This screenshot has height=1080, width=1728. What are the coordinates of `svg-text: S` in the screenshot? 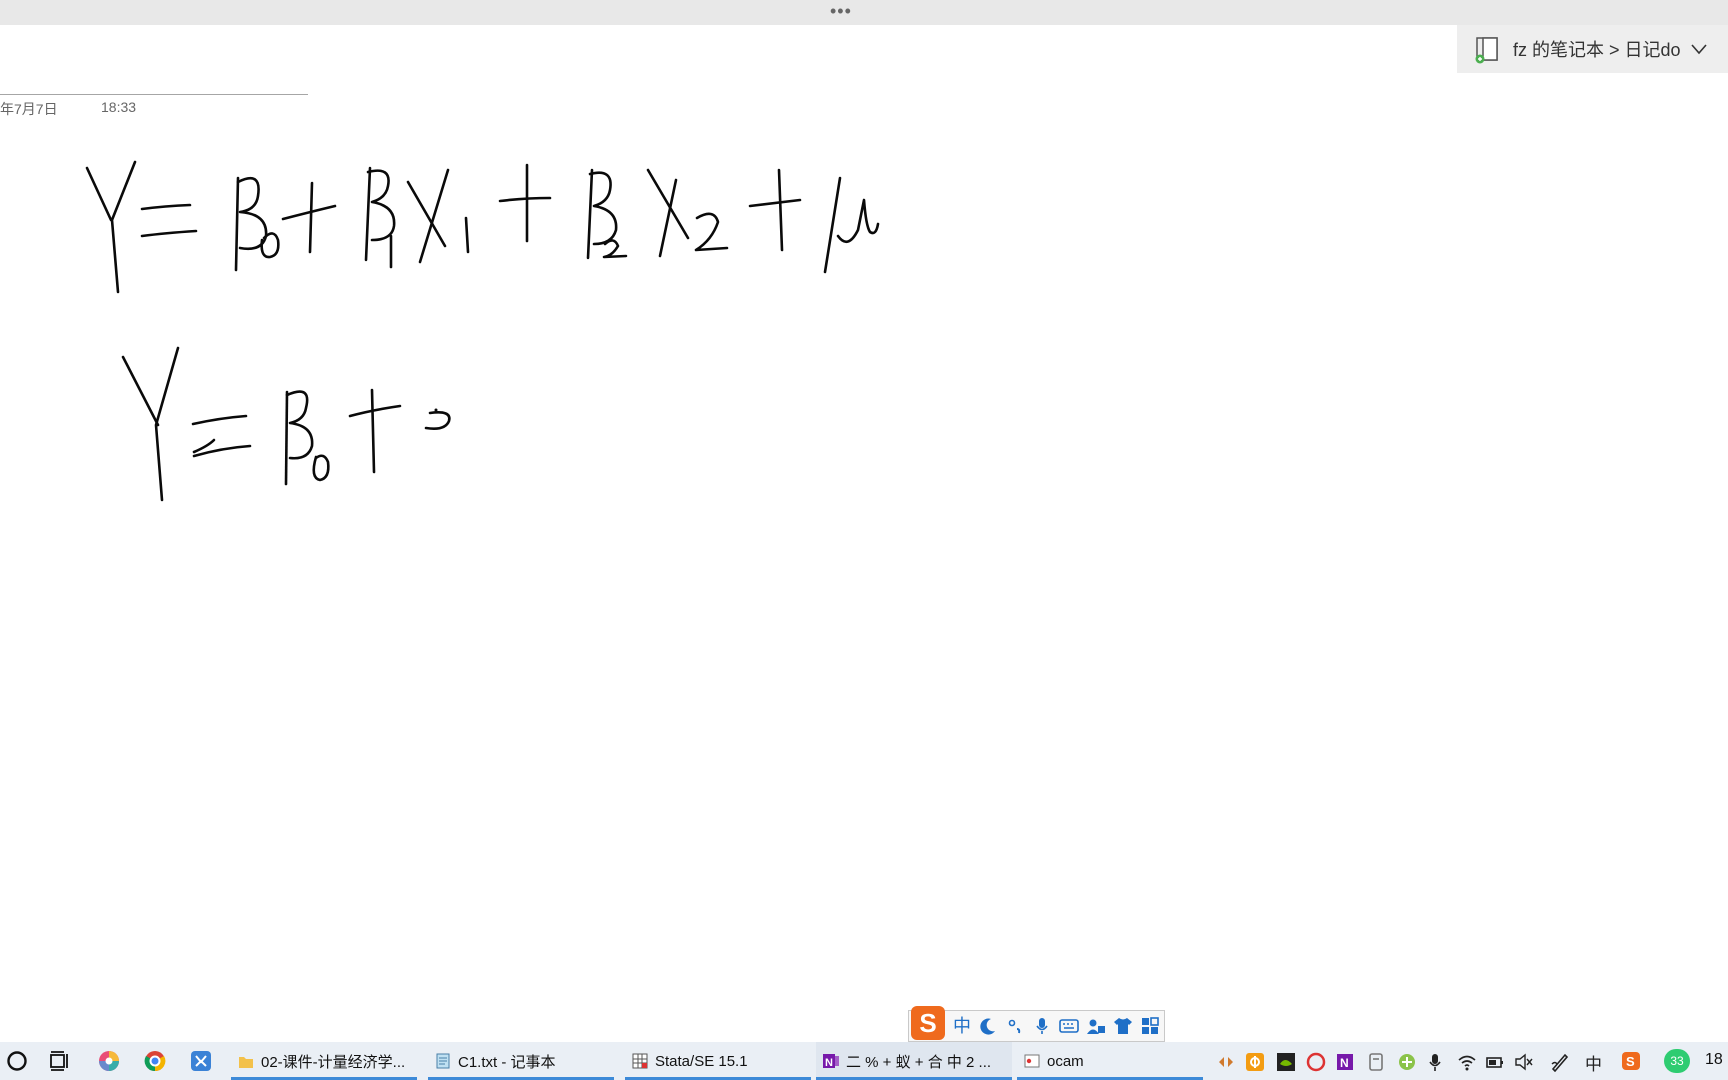 It's located at (1630, 1061).